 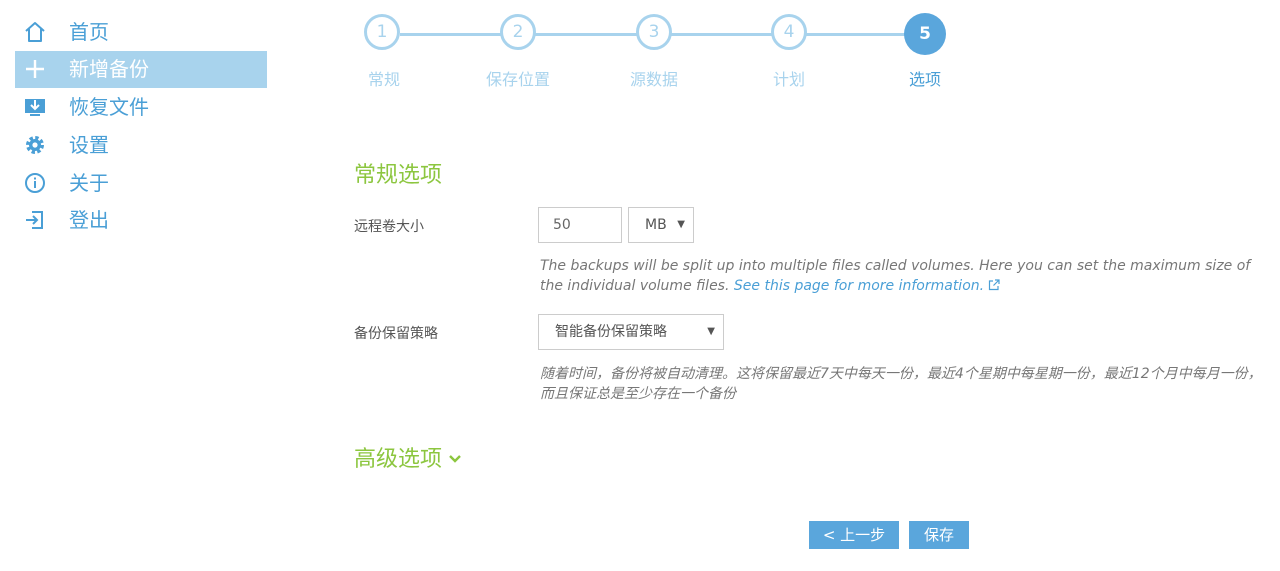 I want to click on home-icon, so click(x=35, y=32).